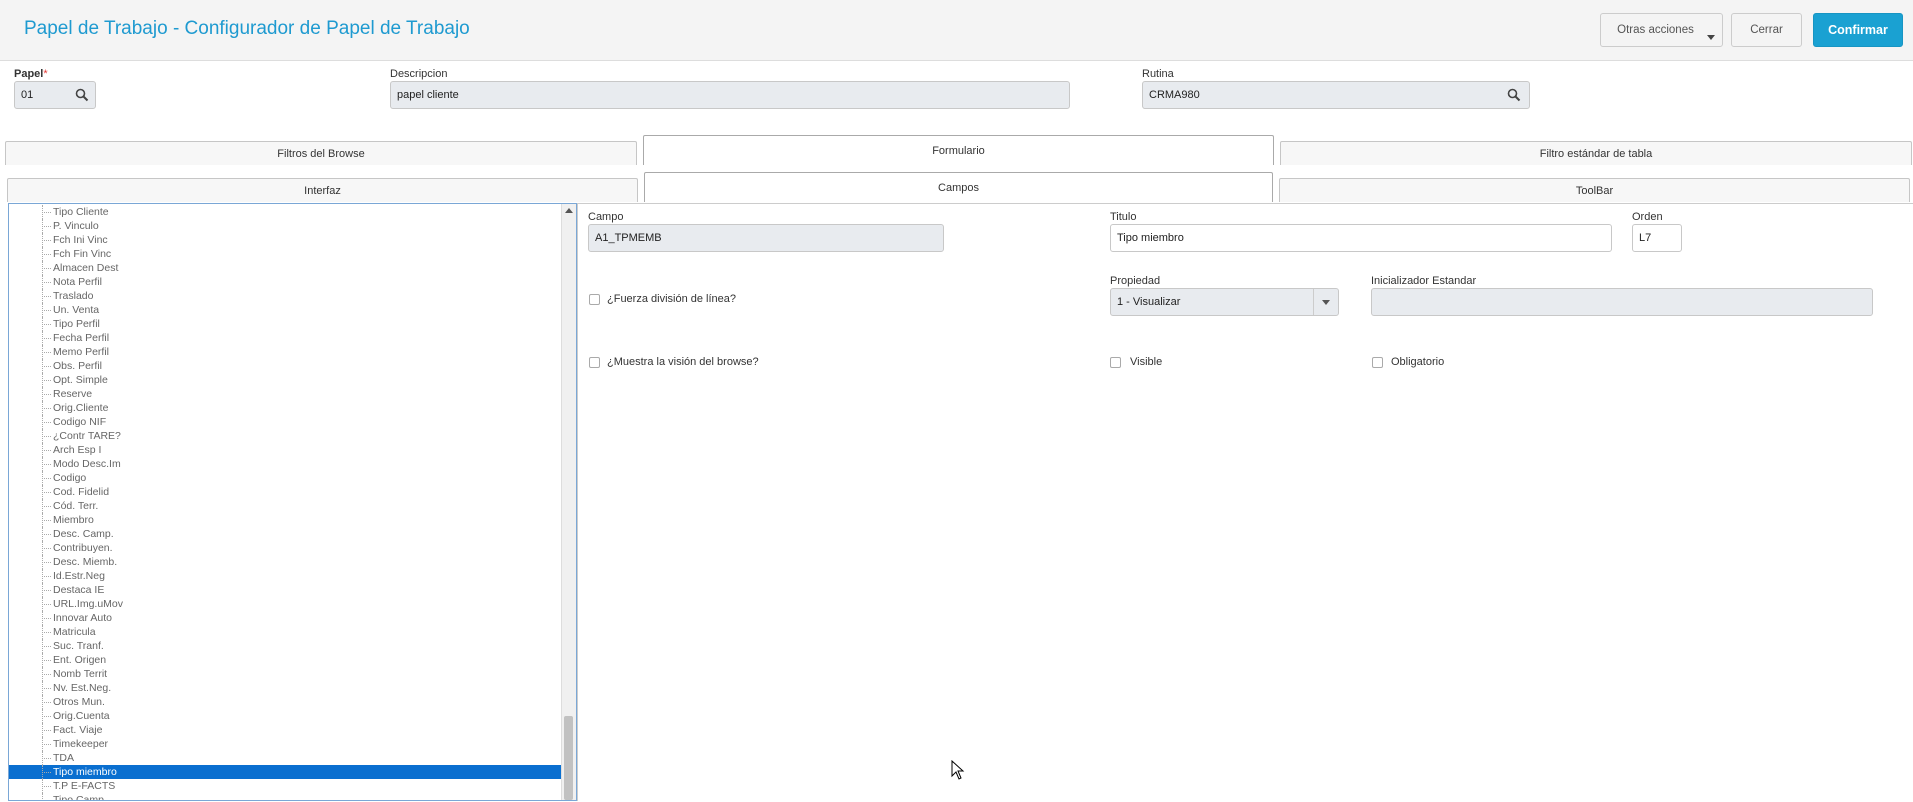 Image resolution: width=1913 pixels, height=802 pixels. Describe the element at coordinates (285, 688) in the screenshot. I see `tree-item: Nv. Est.Neg.` at that location.